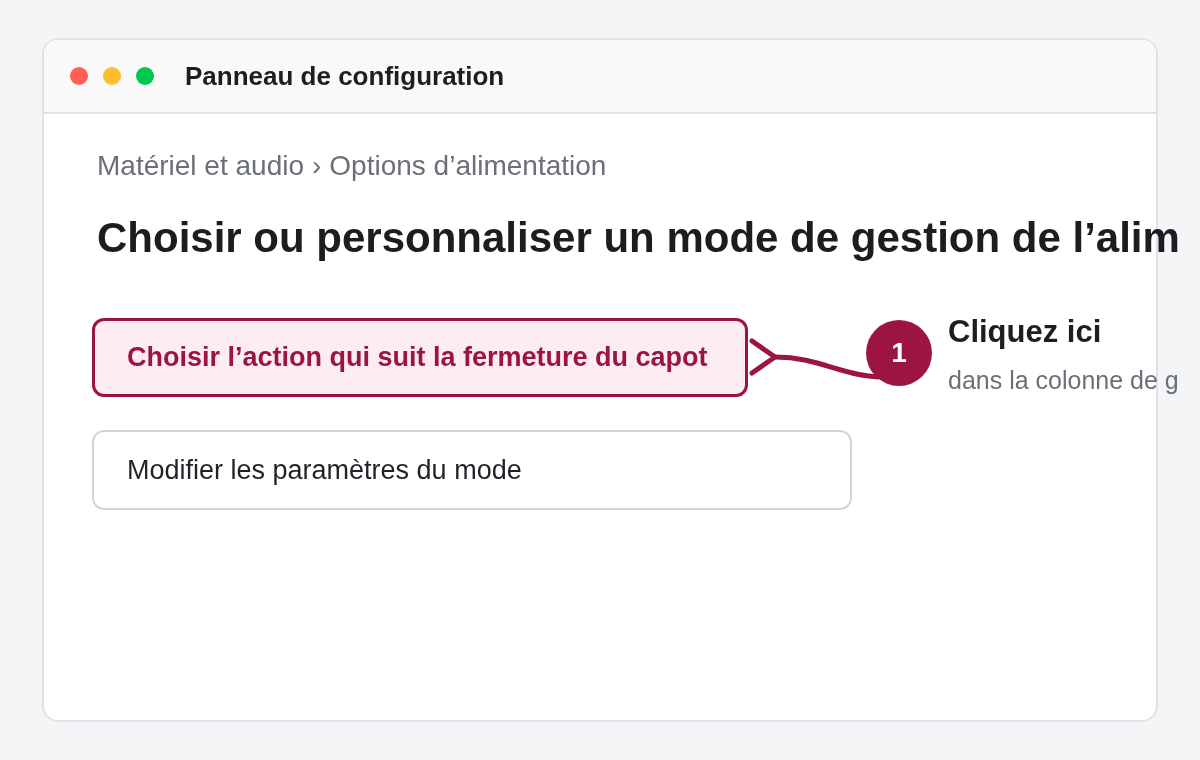  What do you see at coordinates (1025, 332) in the screenshot?
I see `callout-title: Cliquez ici` at bounding box center [1025, 332].